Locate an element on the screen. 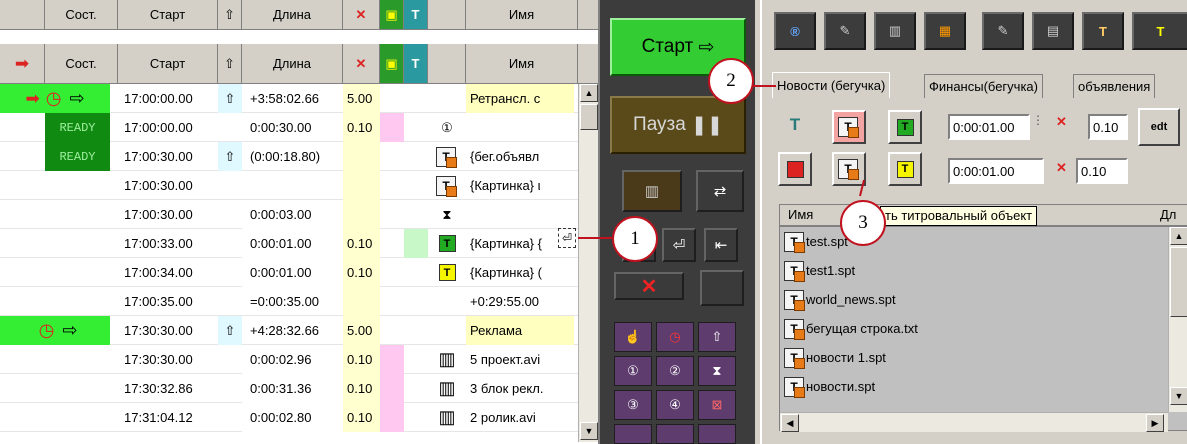 The image size is (1187, 444). callout-2: 2 is located at coordinates (731, 81).